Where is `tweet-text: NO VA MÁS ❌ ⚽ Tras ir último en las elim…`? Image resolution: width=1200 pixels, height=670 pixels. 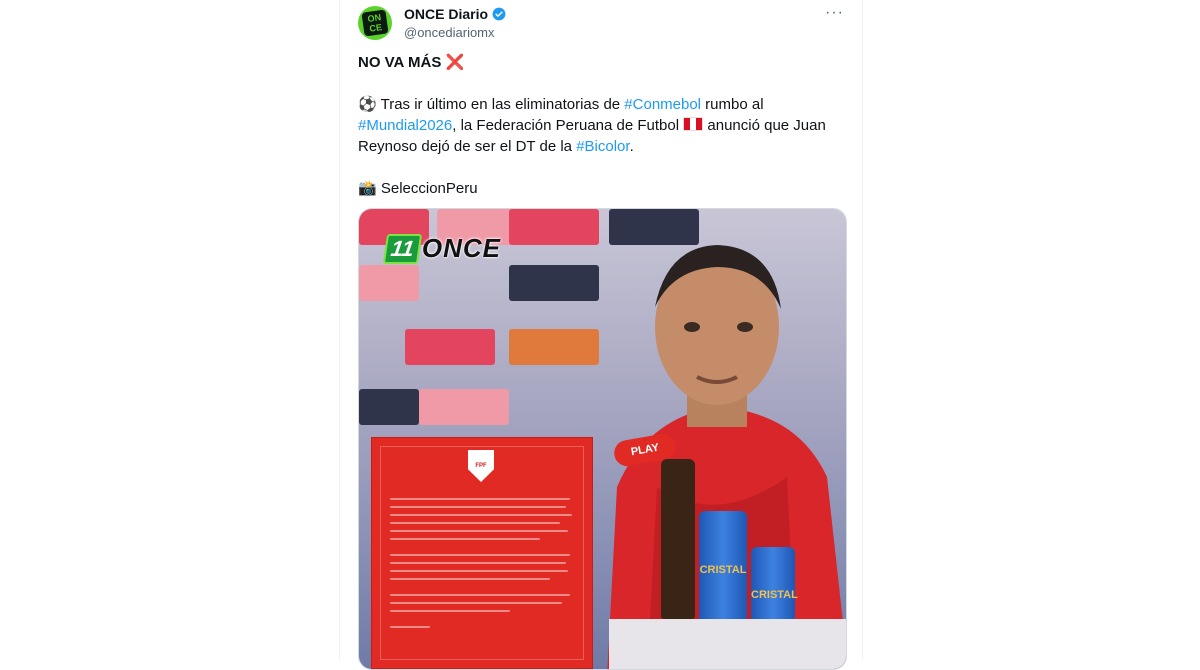 tweet-text: NO VA MÁS ❌ ⚽ Tras ir último en las elim… is located at coordinates (603, 125).